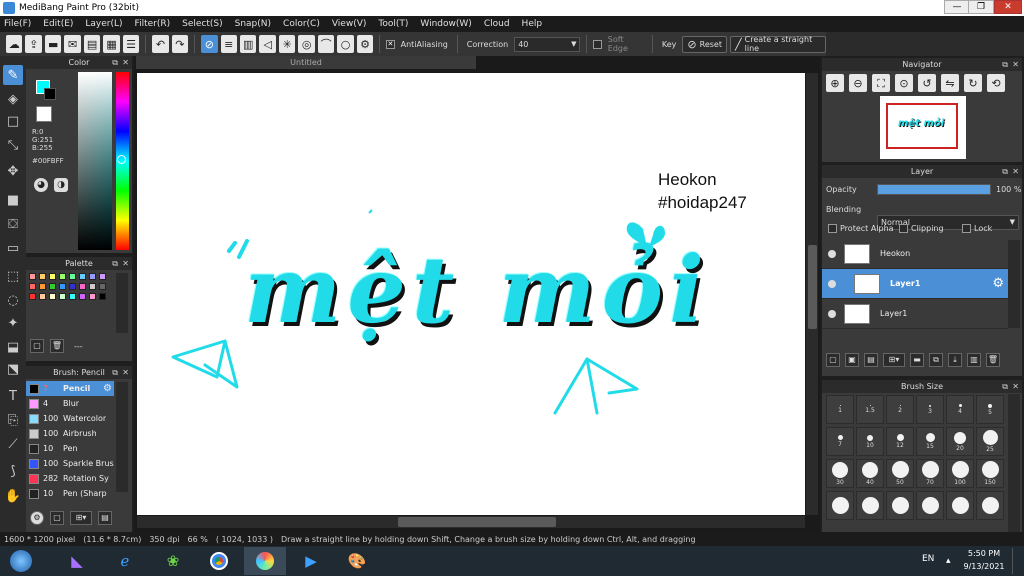  Describe the element at coordinates (37, 346) in the screenshot. I see `new-palette-icon: ▢` at that location.